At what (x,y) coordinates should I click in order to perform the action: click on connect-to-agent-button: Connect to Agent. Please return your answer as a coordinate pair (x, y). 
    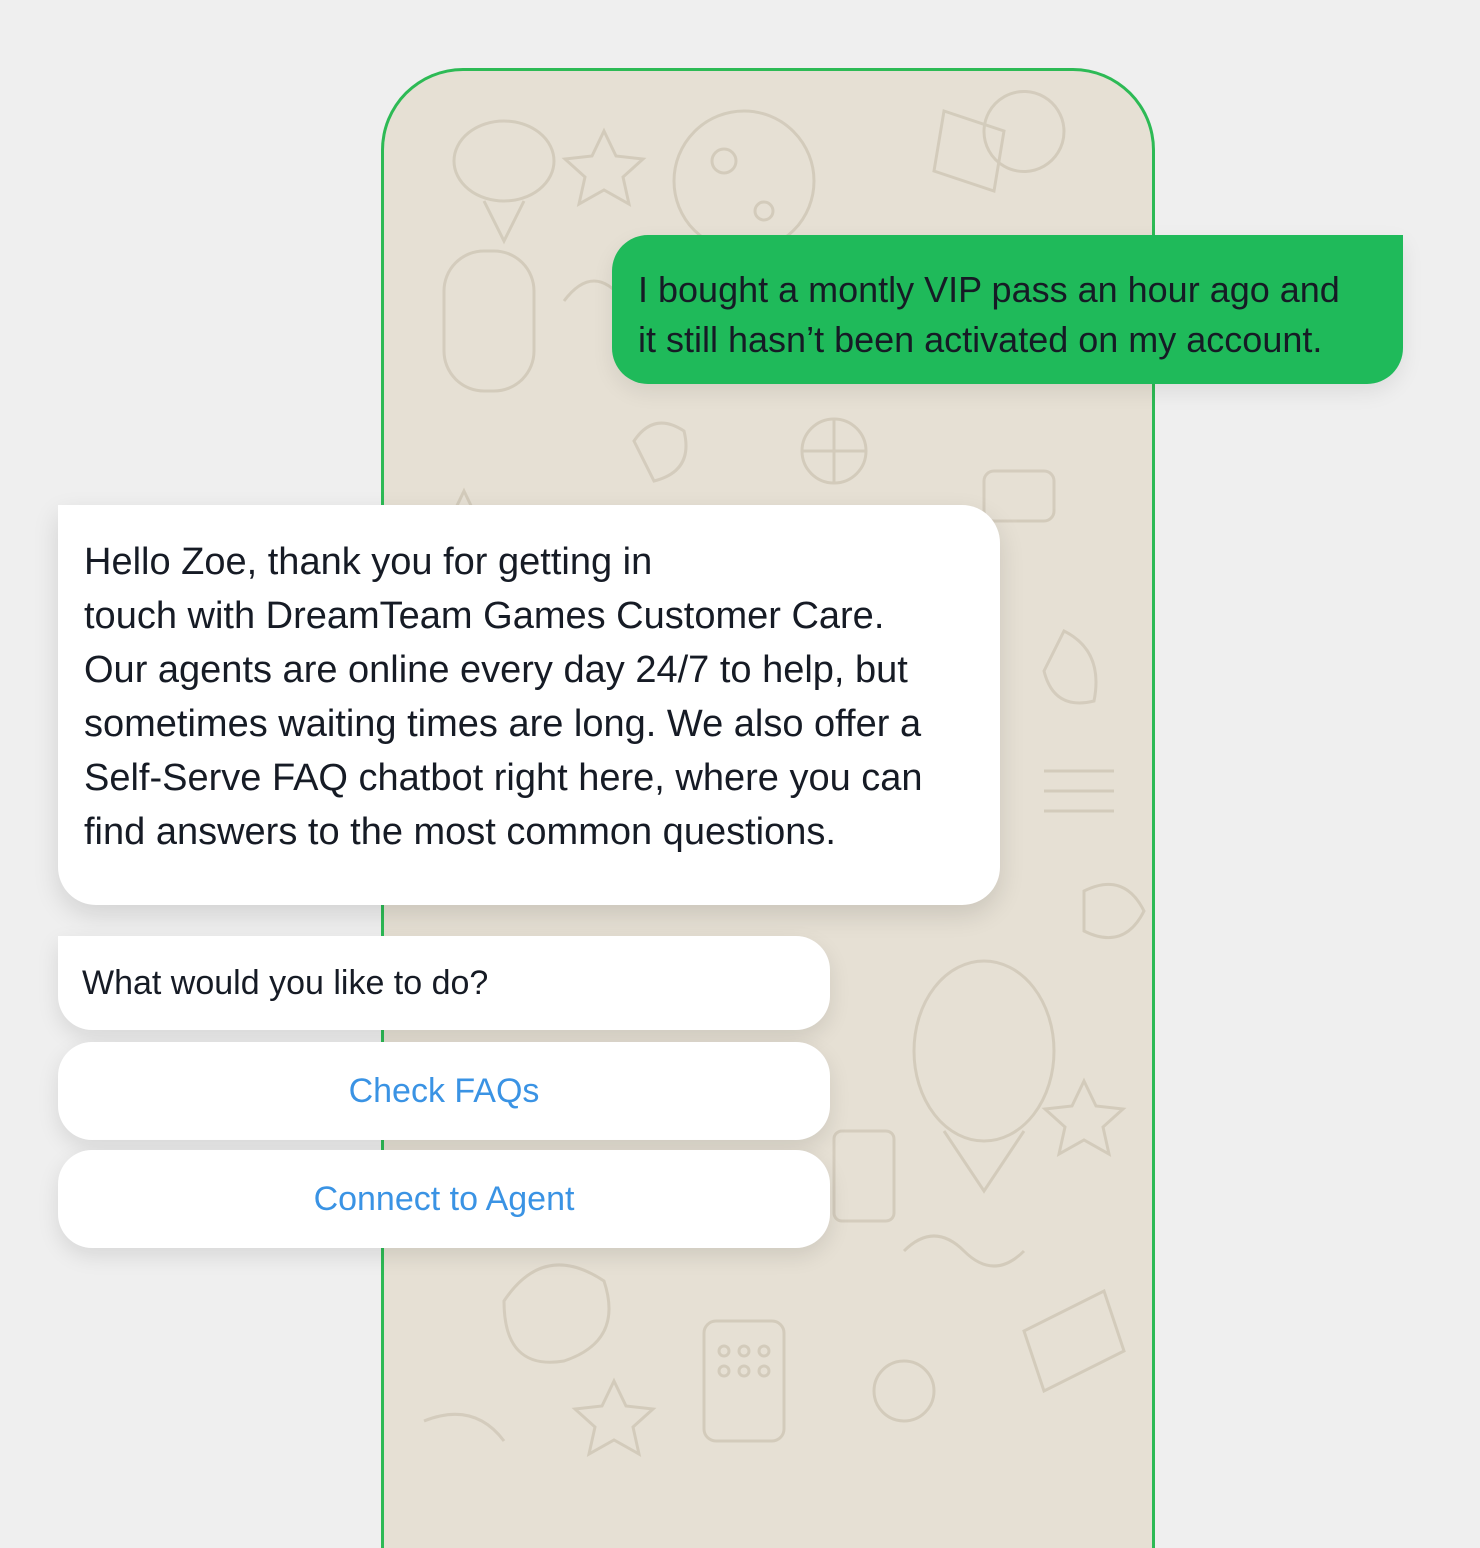
    Looking at the image, I should click on (444, 1199).